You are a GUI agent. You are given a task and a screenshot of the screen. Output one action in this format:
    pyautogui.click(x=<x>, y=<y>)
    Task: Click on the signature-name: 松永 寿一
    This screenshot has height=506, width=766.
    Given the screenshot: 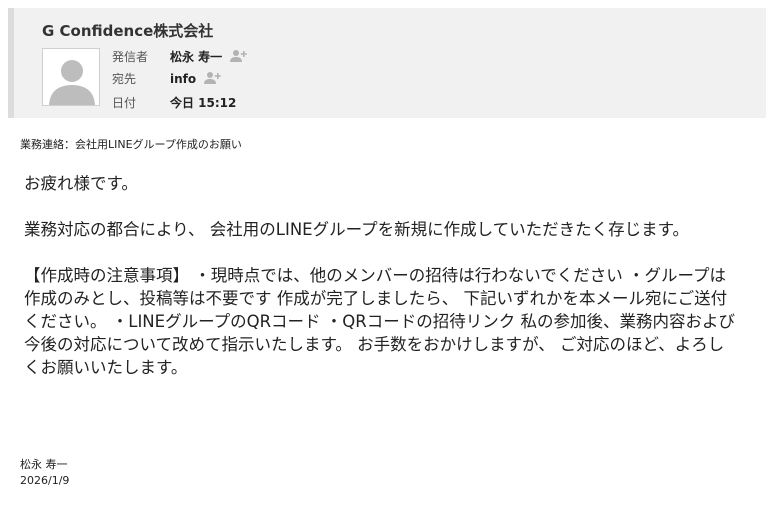 What is the action you would take?
    pyautogui.click(x=44, y=464)
    